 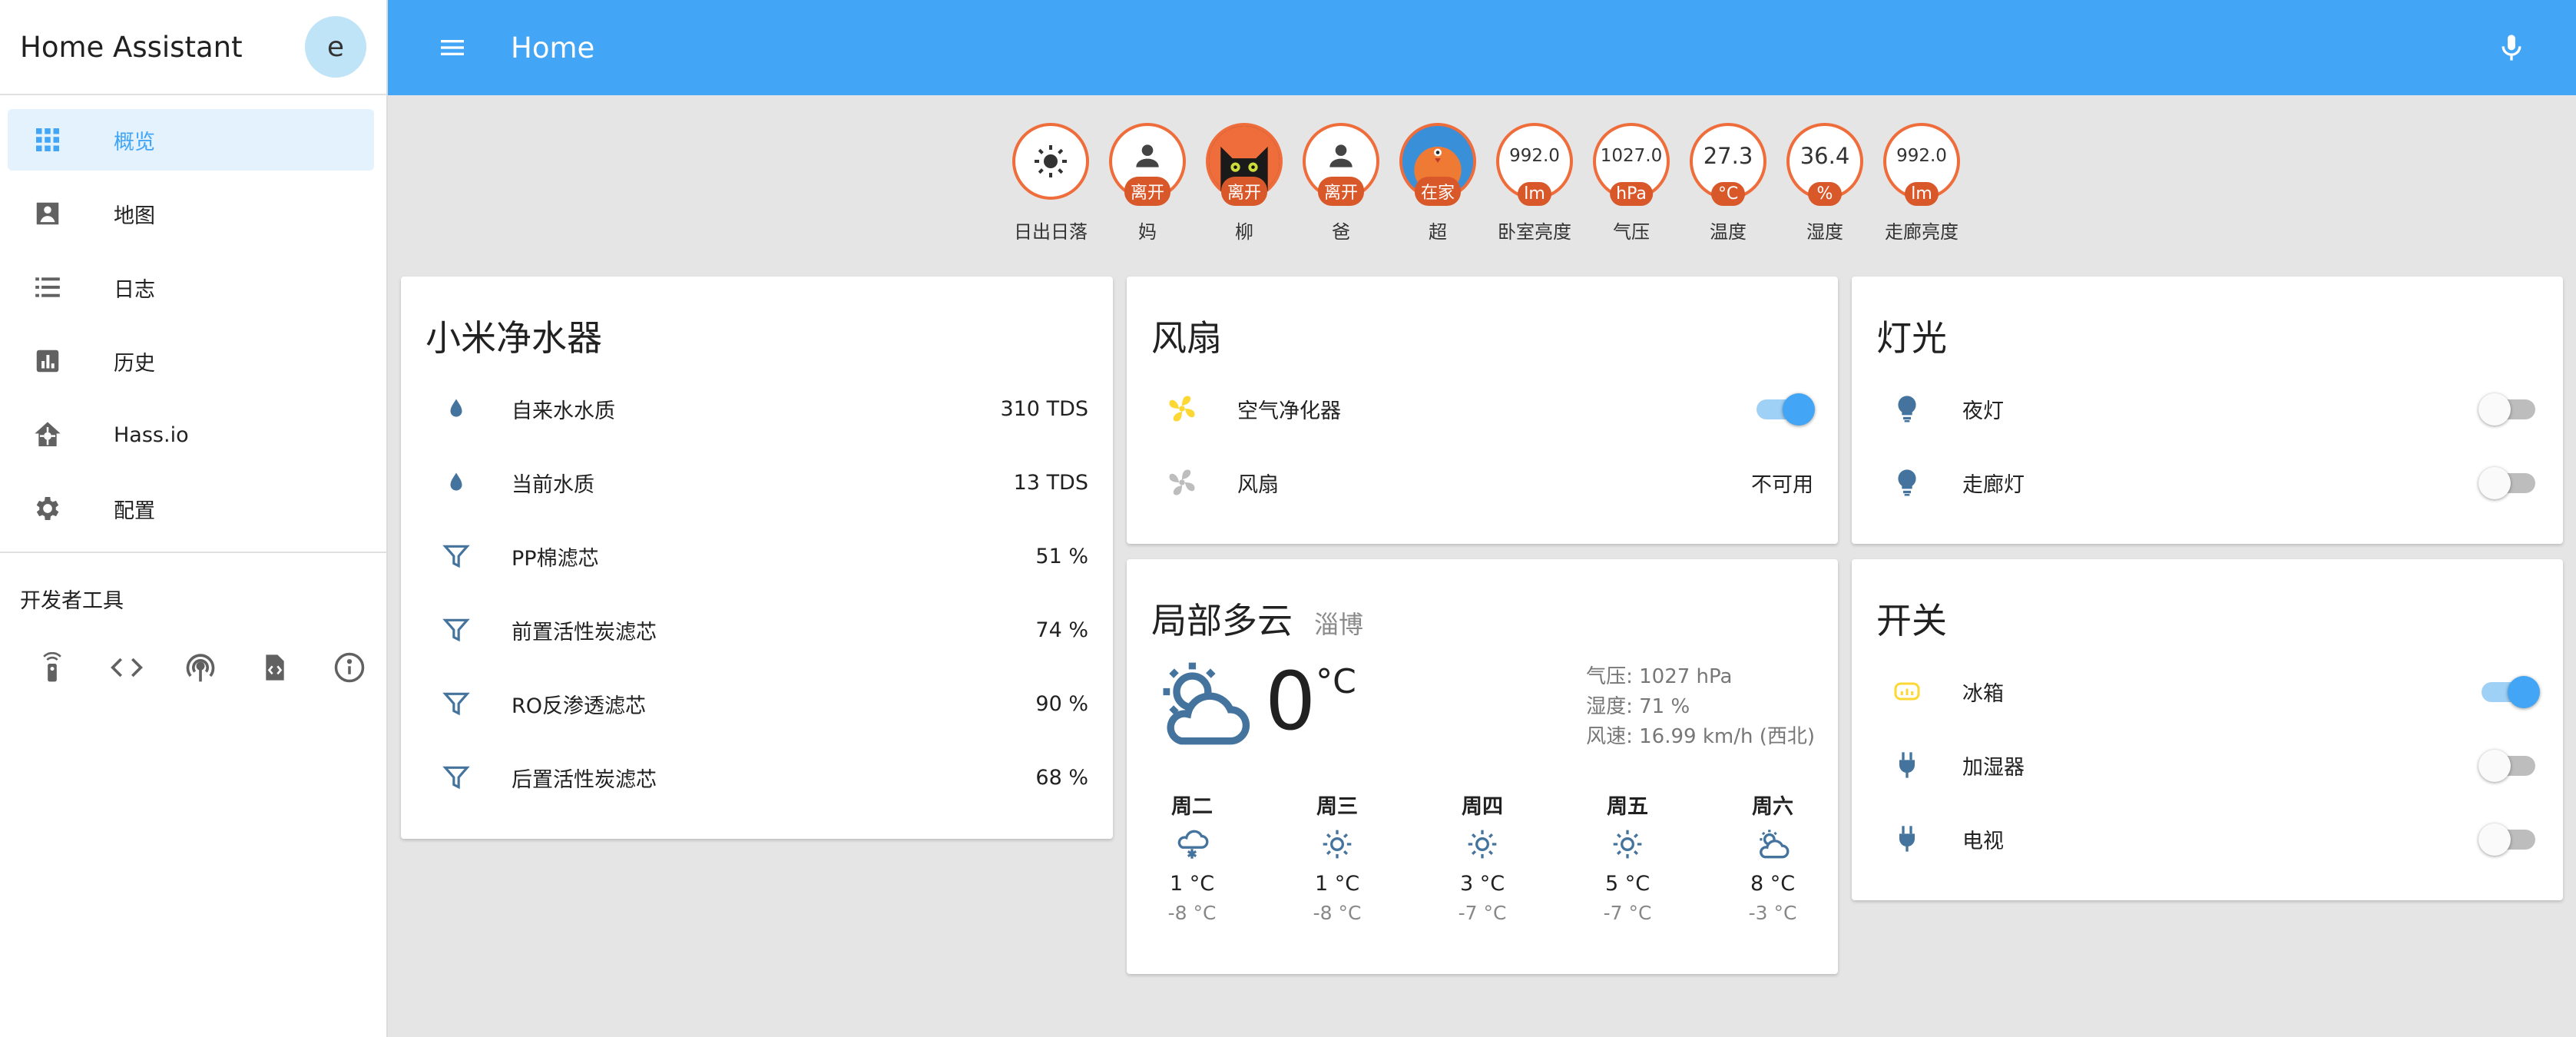 I want to click on badge-temperature: 27.3 °C 温度, so click(x=1728, y=183).